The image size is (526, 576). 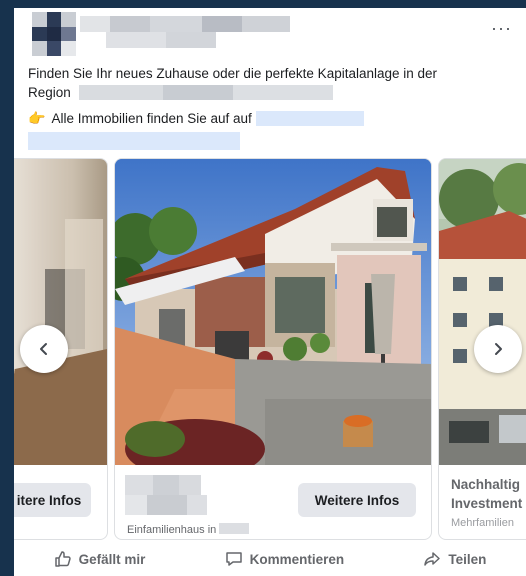 I want to click on like-button: Gefällt mir, so click(x=100, y=559).